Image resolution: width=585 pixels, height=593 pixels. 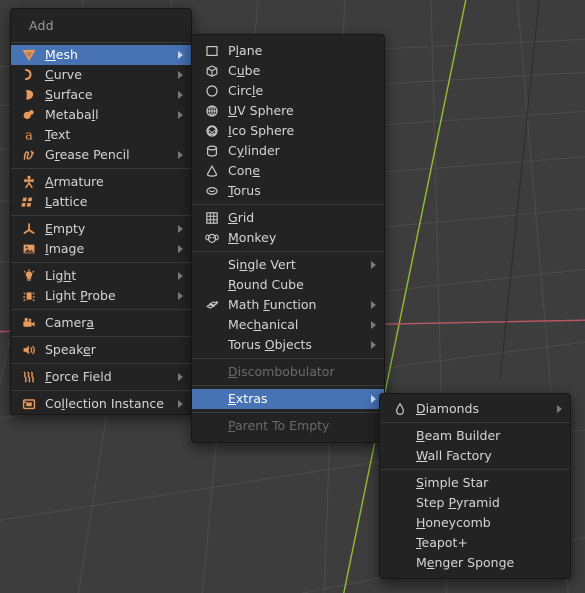 I want to click on menu-item-mesh: Mesh, so click(x=101, y=55).